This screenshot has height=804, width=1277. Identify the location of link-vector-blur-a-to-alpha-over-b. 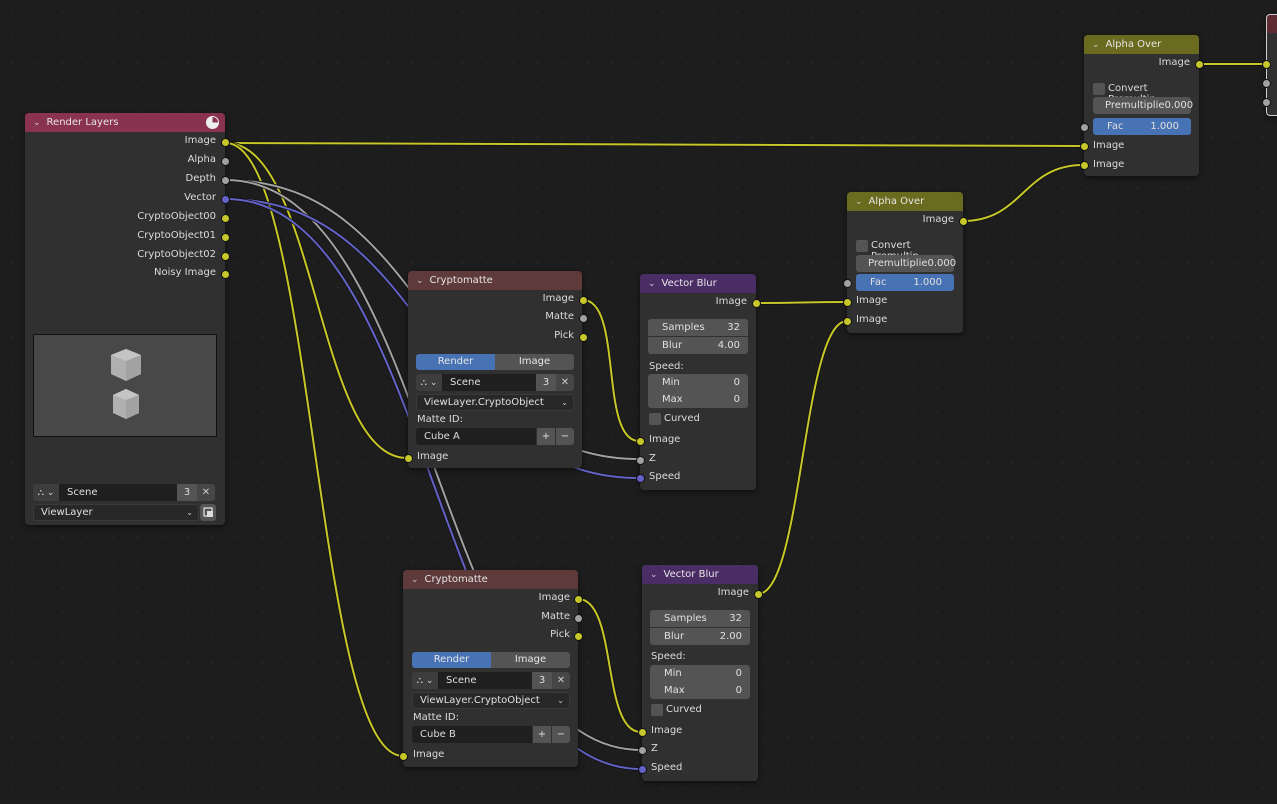
(801, 302).